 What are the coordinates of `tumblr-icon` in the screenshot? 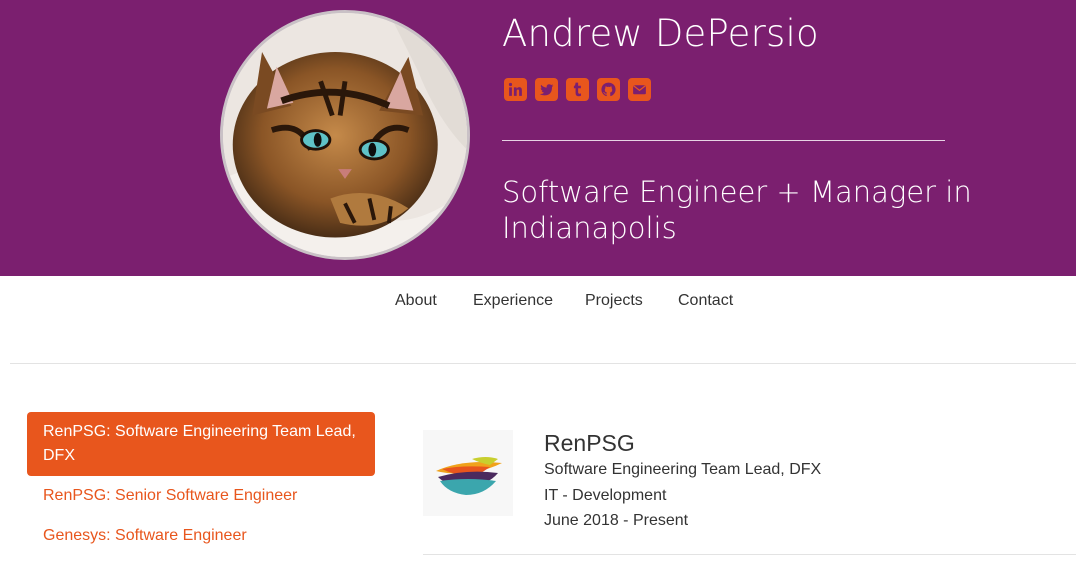 It's located at (577, 89).